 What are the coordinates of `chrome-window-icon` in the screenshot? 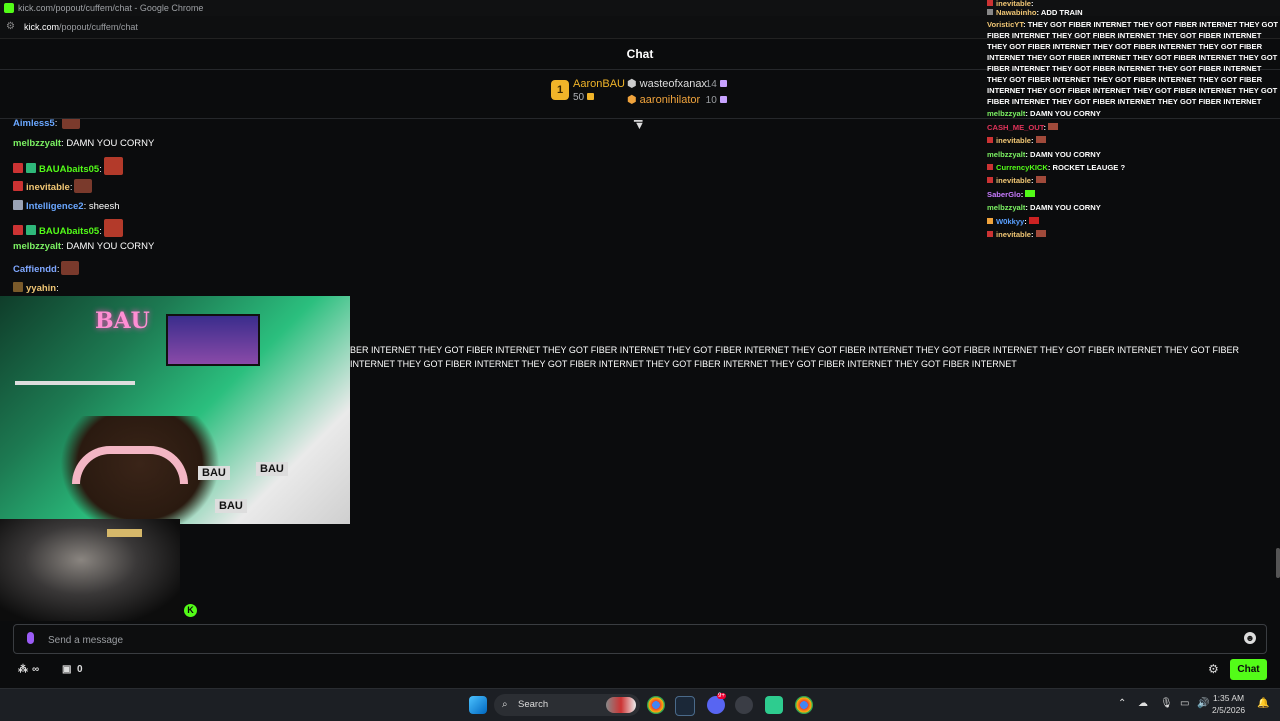 It's located at (804, 705).